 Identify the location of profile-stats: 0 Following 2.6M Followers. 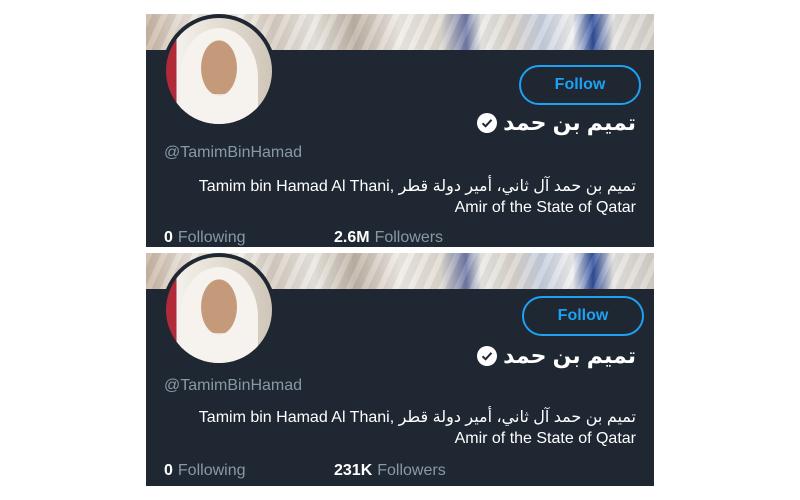
(303, 238).